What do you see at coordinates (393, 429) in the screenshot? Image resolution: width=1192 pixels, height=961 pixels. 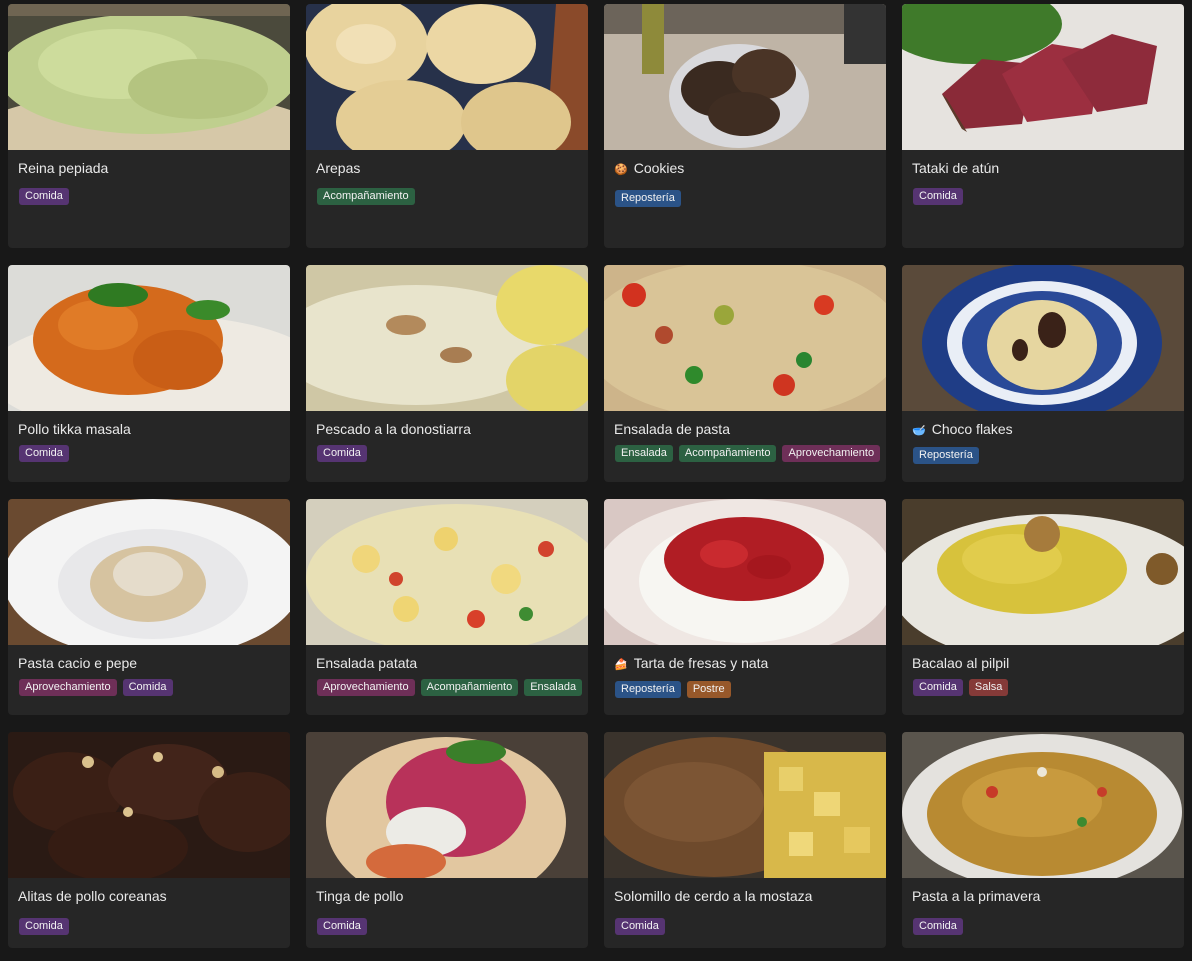 I see `recipe-title: Pescado a la donostiarra` at bounding box center [393, 429].